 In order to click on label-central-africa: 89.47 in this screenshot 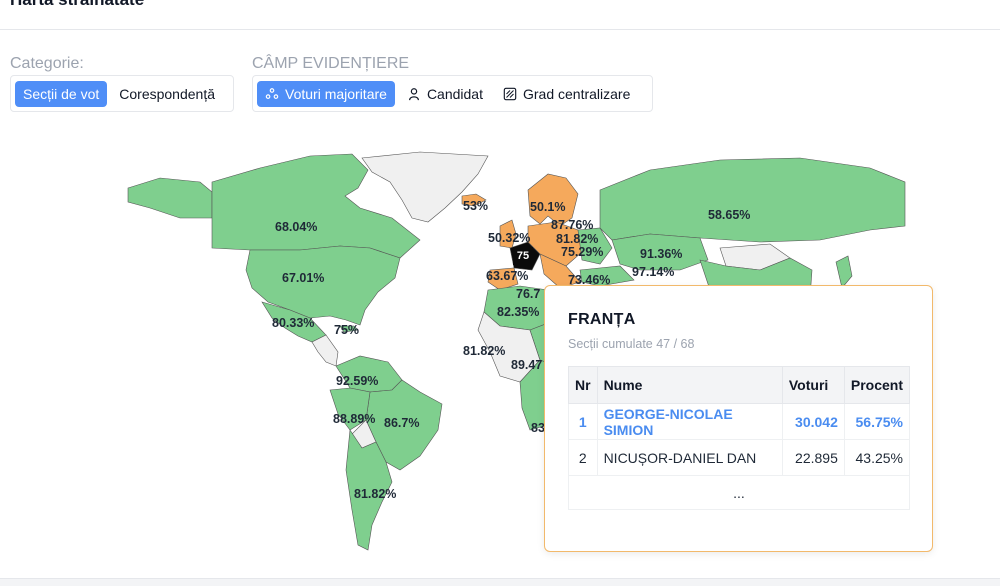, I will do `click(527, 365)`.